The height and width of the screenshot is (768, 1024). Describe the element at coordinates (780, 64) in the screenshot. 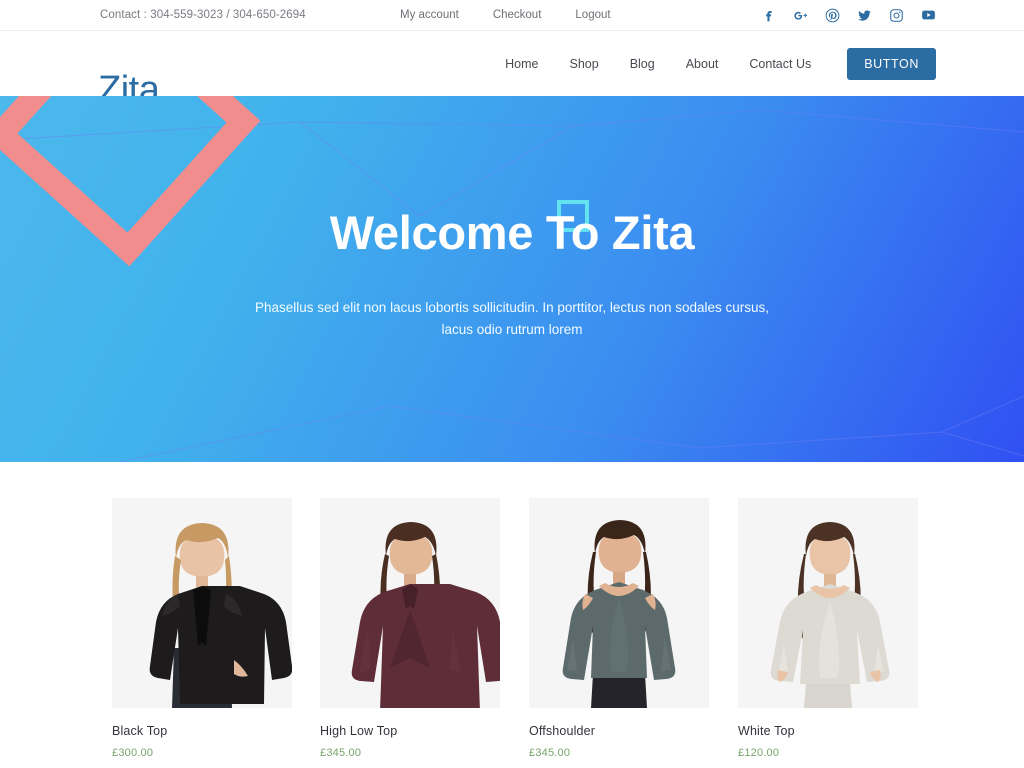

I see `nav-item-contact-us: Contact Us` at that location.